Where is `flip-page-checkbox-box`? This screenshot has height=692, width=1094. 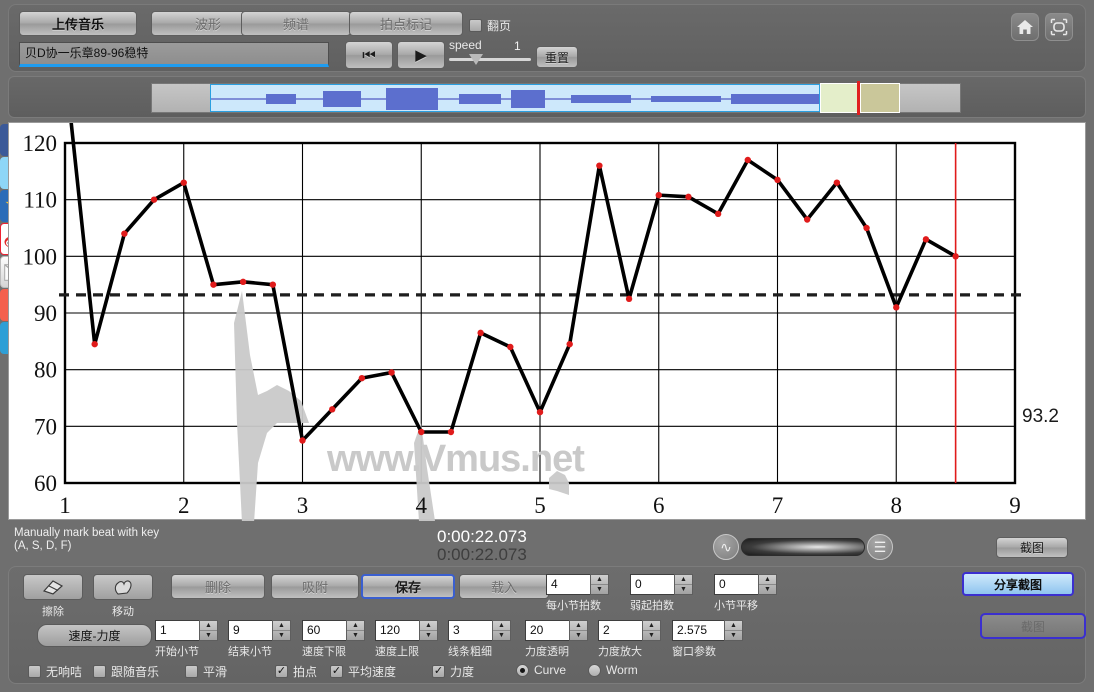
flip-page-checkbox-box is located at coordinates (475, 25).